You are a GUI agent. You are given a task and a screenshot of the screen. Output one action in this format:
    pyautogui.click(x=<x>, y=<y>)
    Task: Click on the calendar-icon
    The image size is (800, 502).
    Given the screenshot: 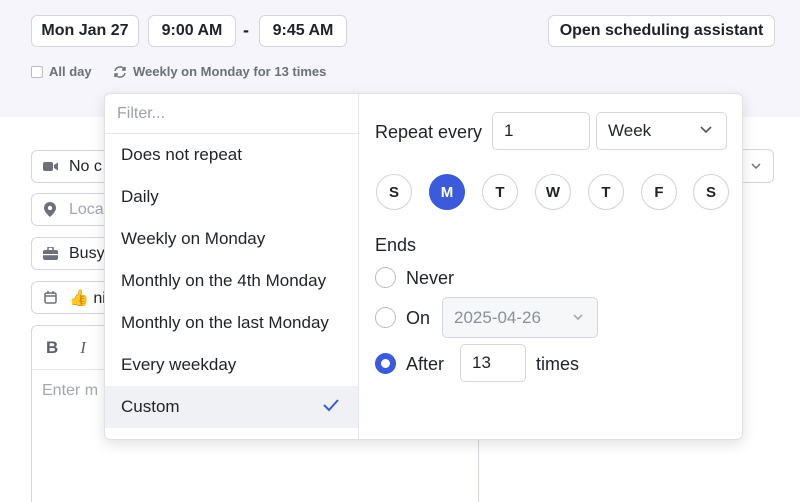 What is the action you would take?
    pyautogui.click(x=50, y=297)
    